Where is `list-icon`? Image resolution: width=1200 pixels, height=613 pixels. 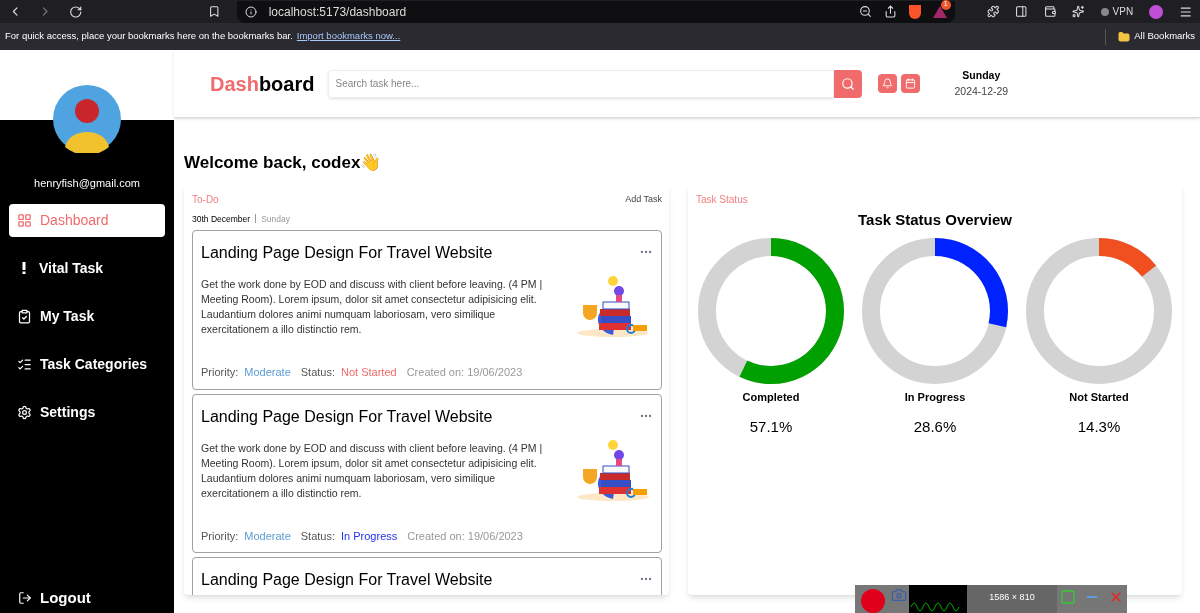
list-icon is located at coordinates (24, 364).